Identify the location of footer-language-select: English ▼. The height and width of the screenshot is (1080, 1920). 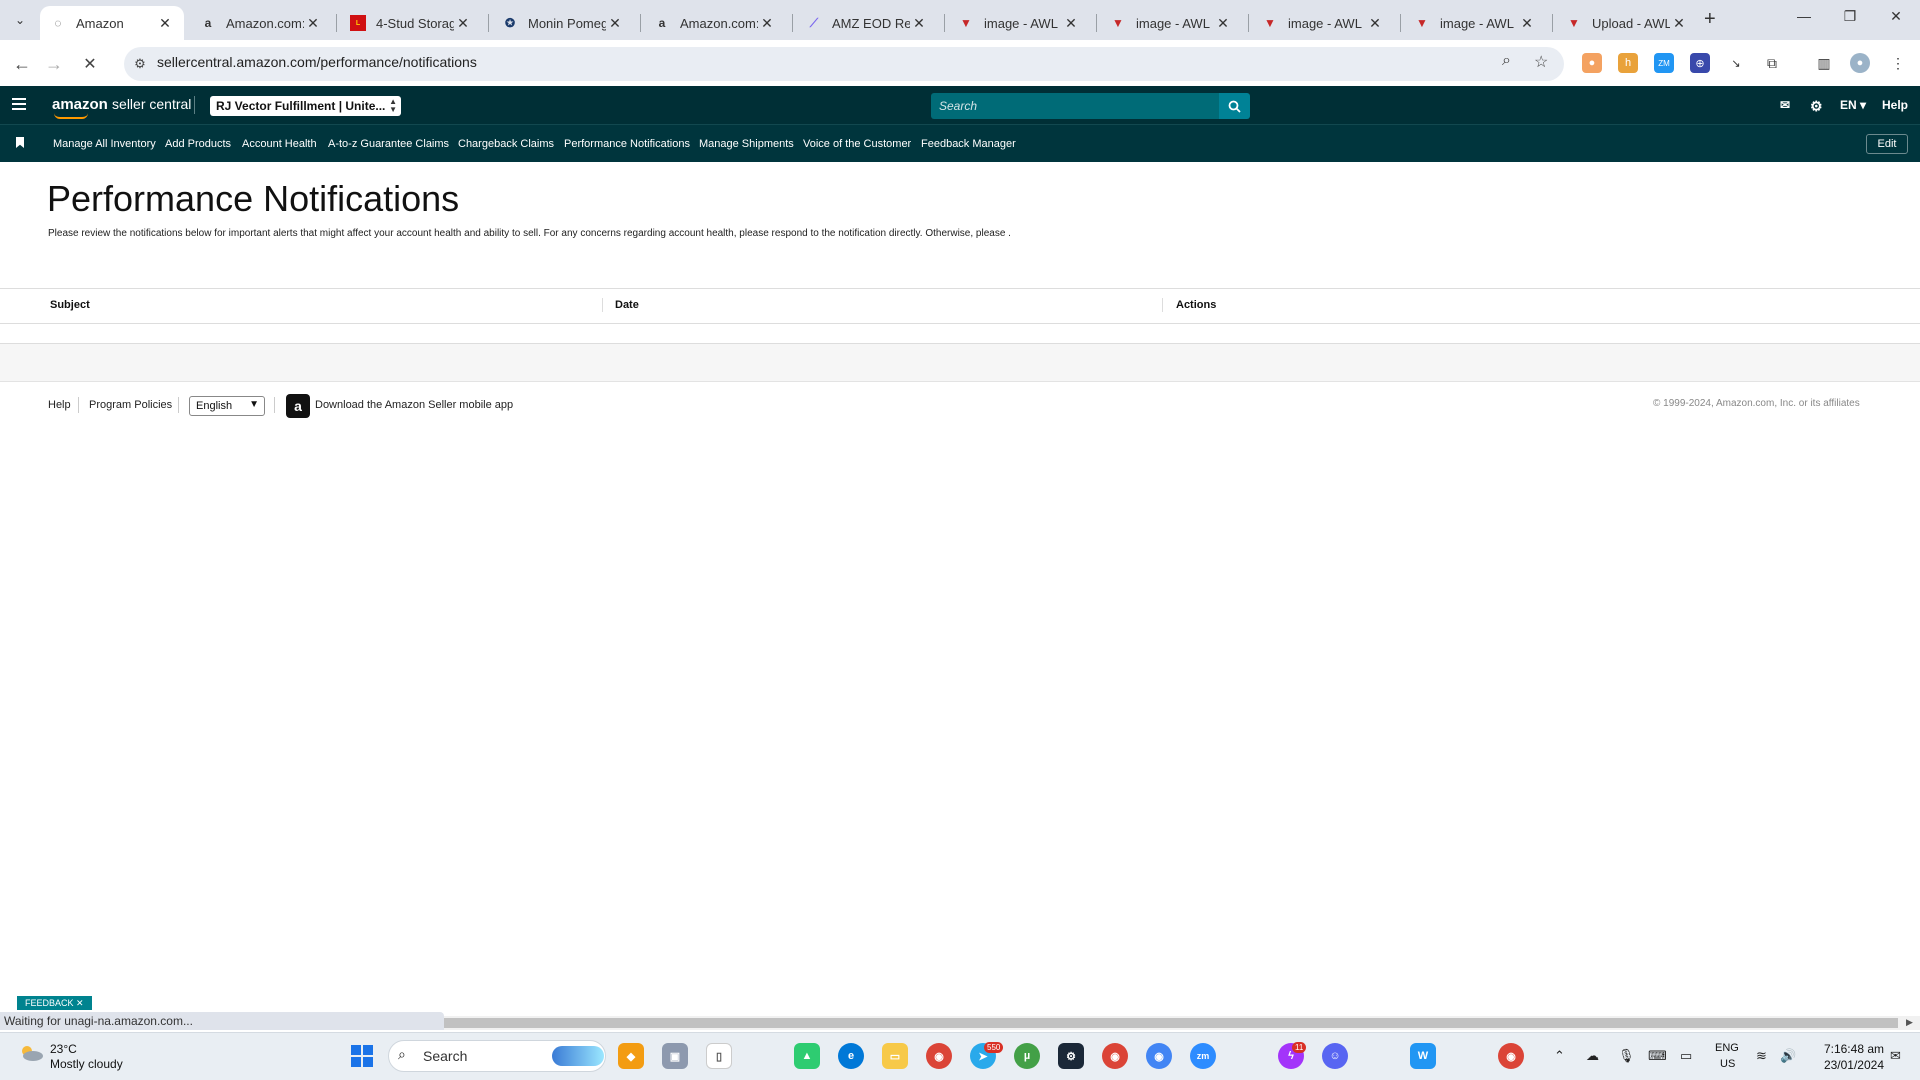
(227, 406).